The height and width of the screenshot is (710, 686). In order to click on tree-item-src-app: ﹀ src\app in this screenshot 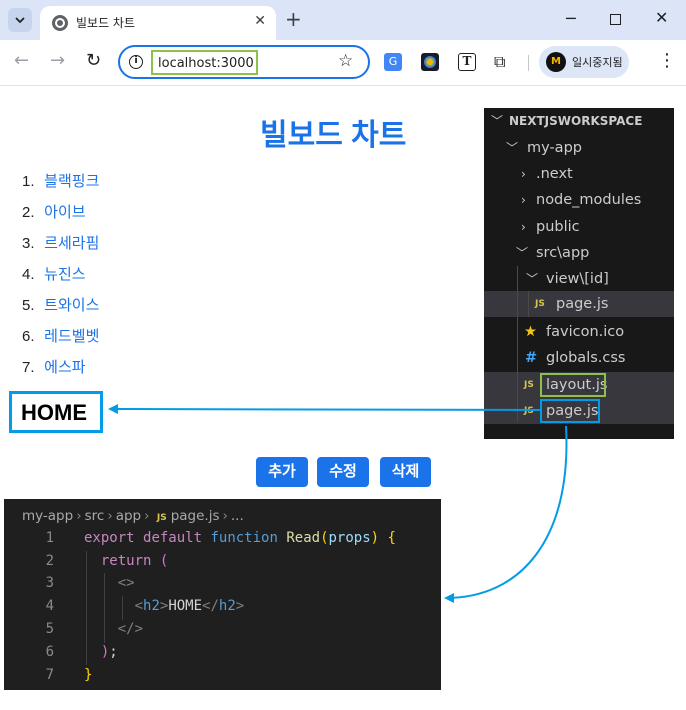, I will do `click(579, 253)`.